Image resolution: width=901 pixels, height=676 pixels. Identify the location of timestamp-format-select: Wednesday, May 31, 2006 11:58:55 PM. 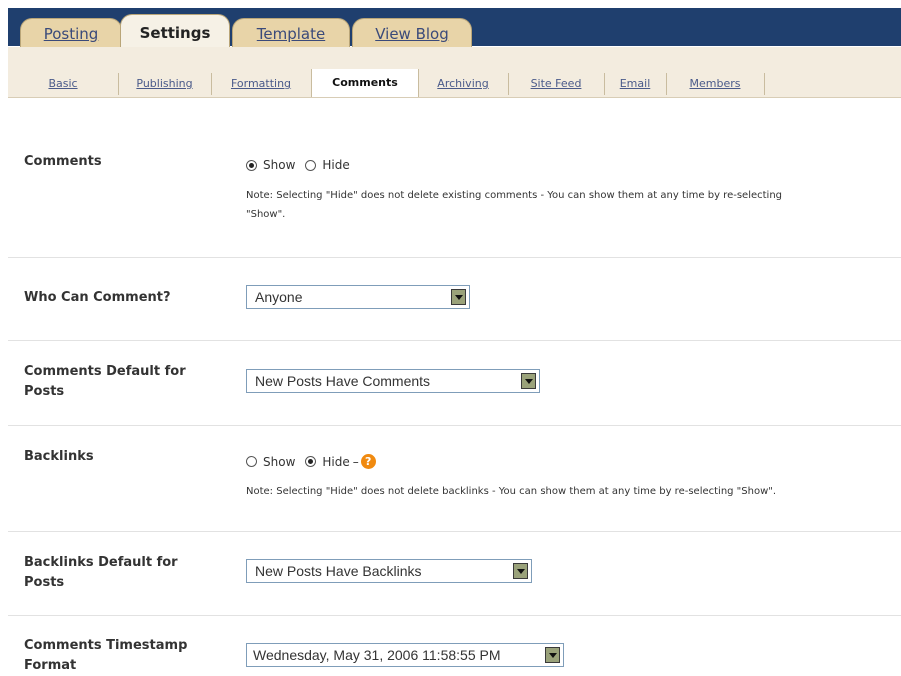
(405, 655).